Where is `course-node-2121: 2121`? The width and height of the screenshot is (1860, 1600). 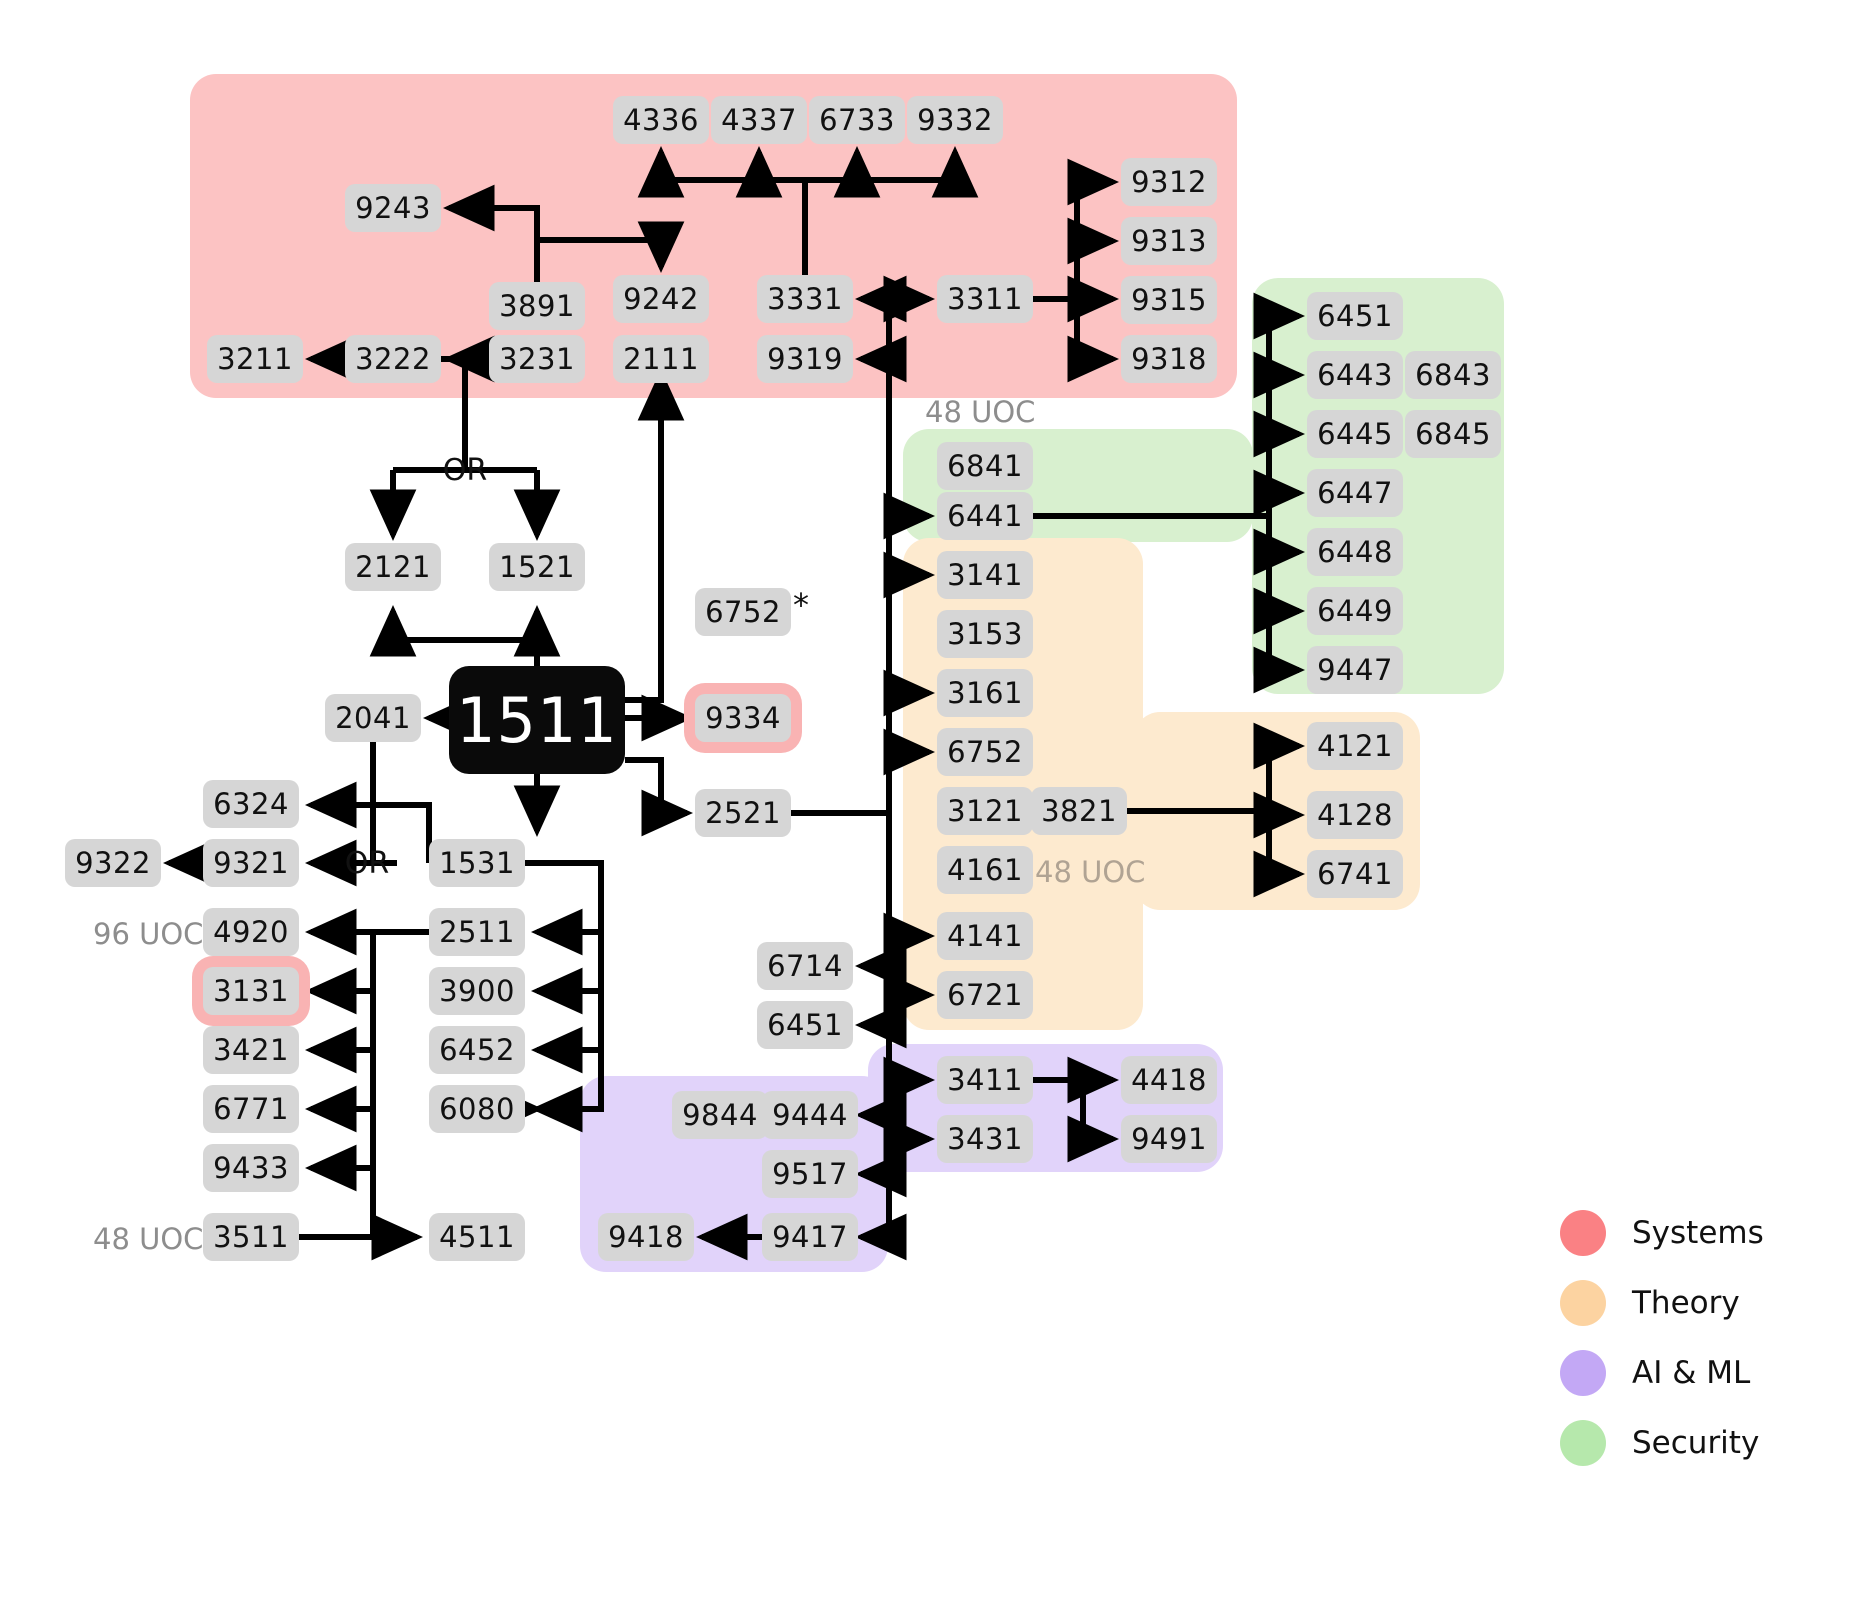 course-node-2121: 2121 is located at coordinates (393, 567).